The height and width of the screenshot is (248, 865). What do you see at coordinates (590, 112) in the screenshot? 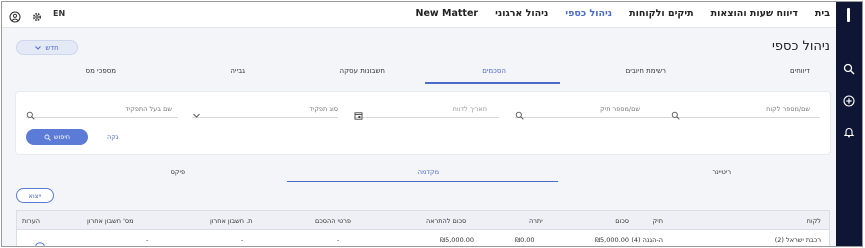
I see `matter-filter-field: שם/מספר תיק` at bounding box center [590, 112].